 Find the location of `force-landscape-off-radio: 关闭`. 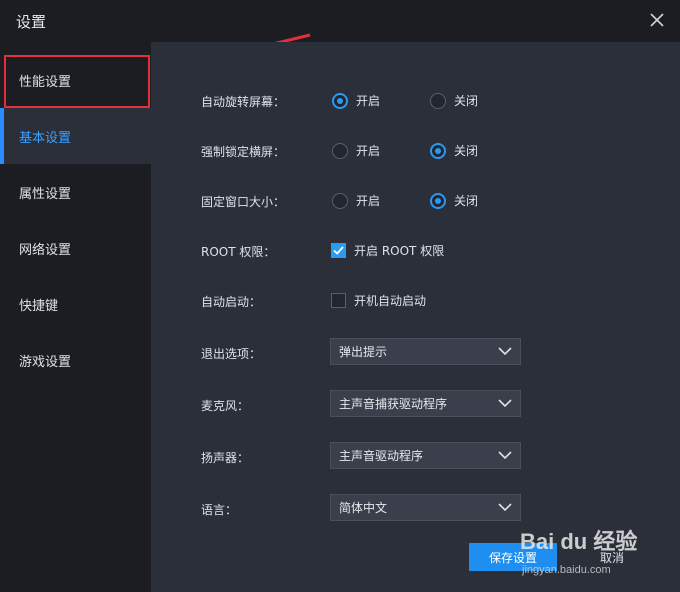

force-landscape-off-radio: 关闭 is located at coordinates (454, 150).